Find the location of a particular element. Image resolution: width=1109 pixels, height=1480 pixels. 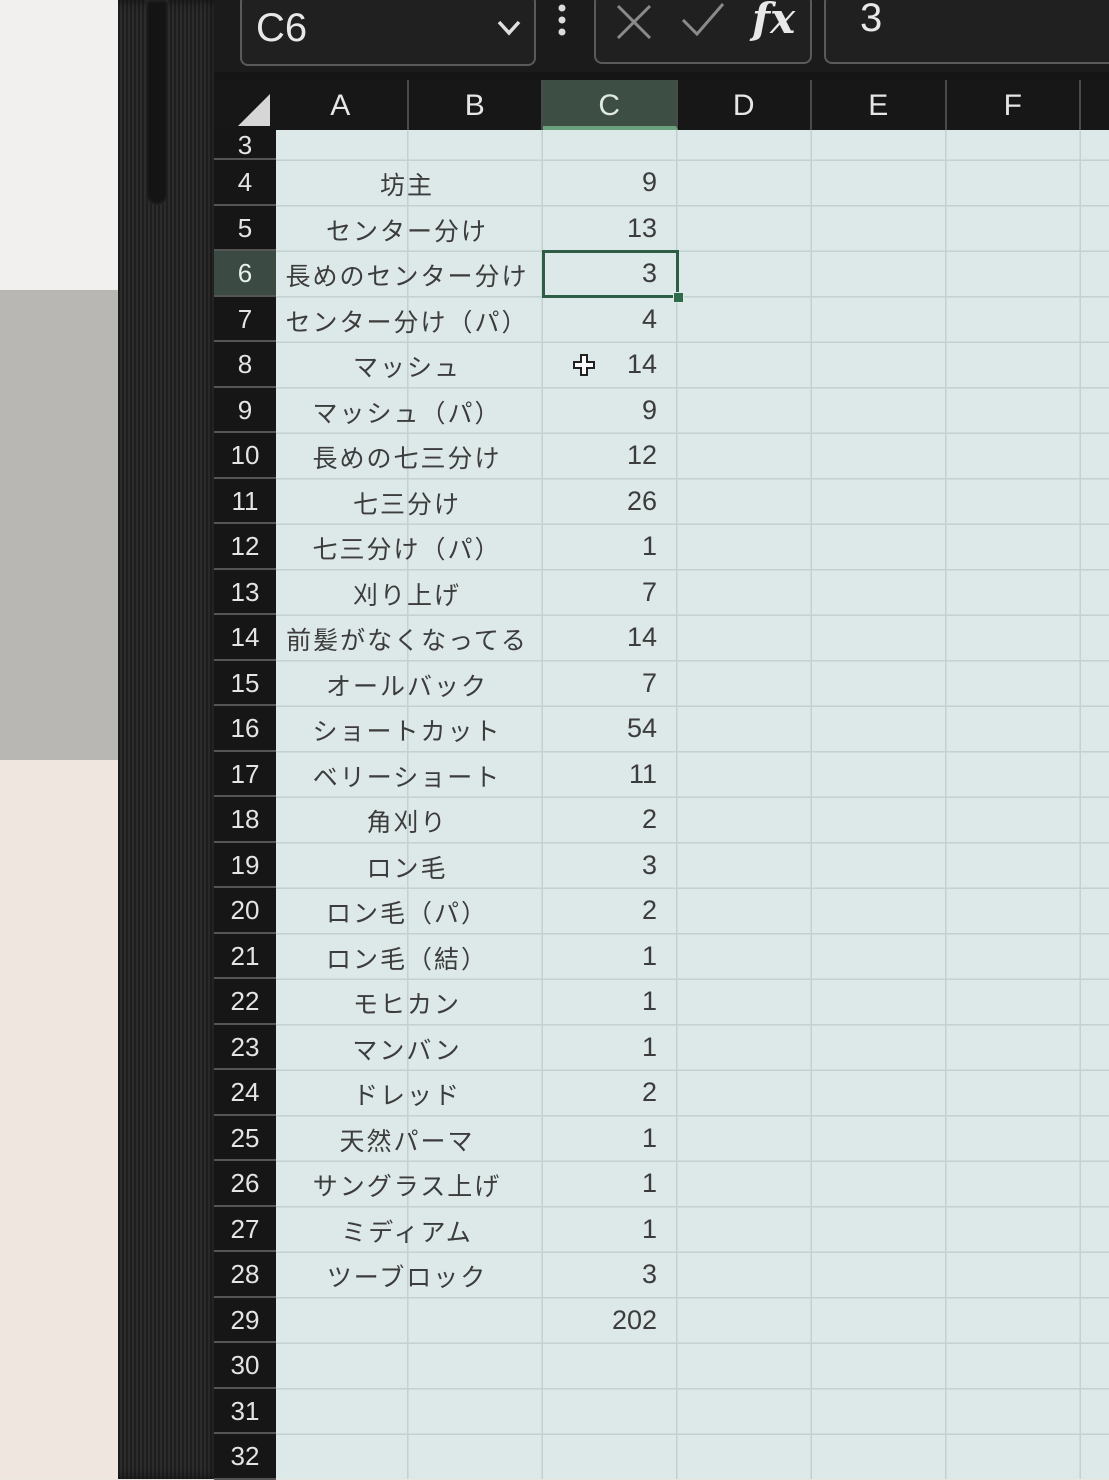

cell-a23: マンバン is located at coordinates (407, 1049).